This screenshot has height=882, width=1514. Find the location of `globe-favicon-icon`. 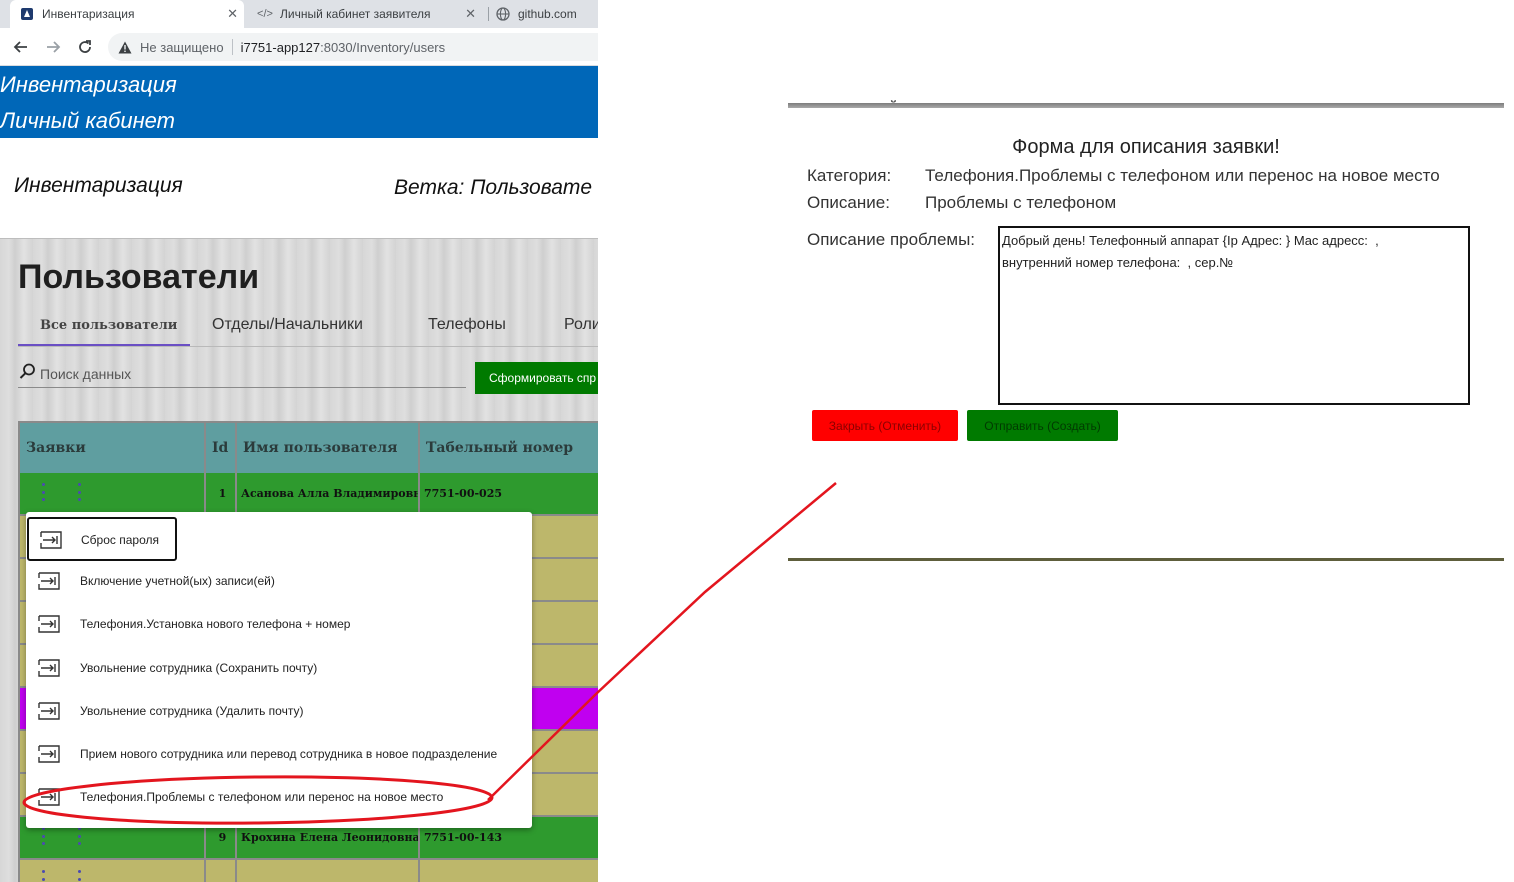

globe-favicon-icon is located at coordinates (503, 14).